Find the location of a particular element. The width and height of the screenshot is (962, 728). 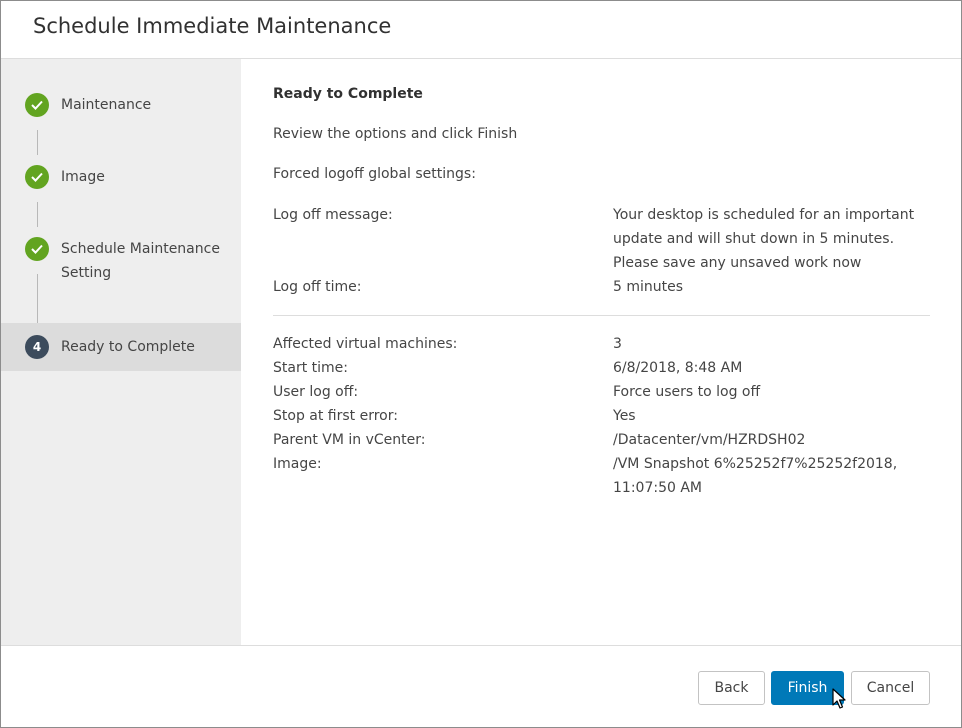

detail-label: Image: is located at coordinates (297, 464).